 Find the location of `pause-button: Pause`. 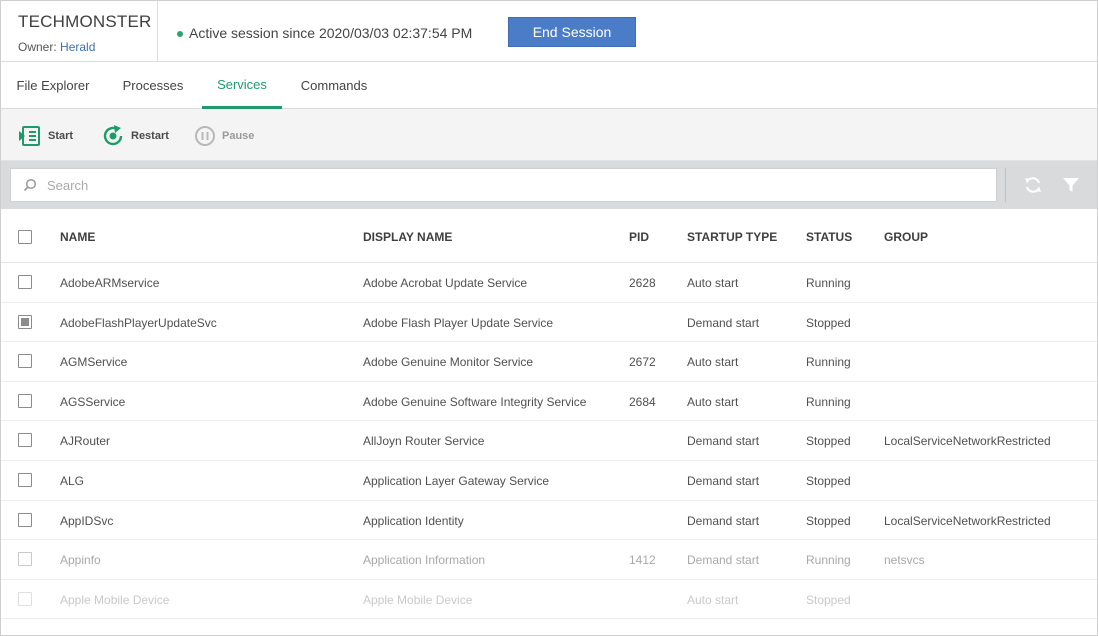

pause-button: Pause is located at coordinates (224, 136).